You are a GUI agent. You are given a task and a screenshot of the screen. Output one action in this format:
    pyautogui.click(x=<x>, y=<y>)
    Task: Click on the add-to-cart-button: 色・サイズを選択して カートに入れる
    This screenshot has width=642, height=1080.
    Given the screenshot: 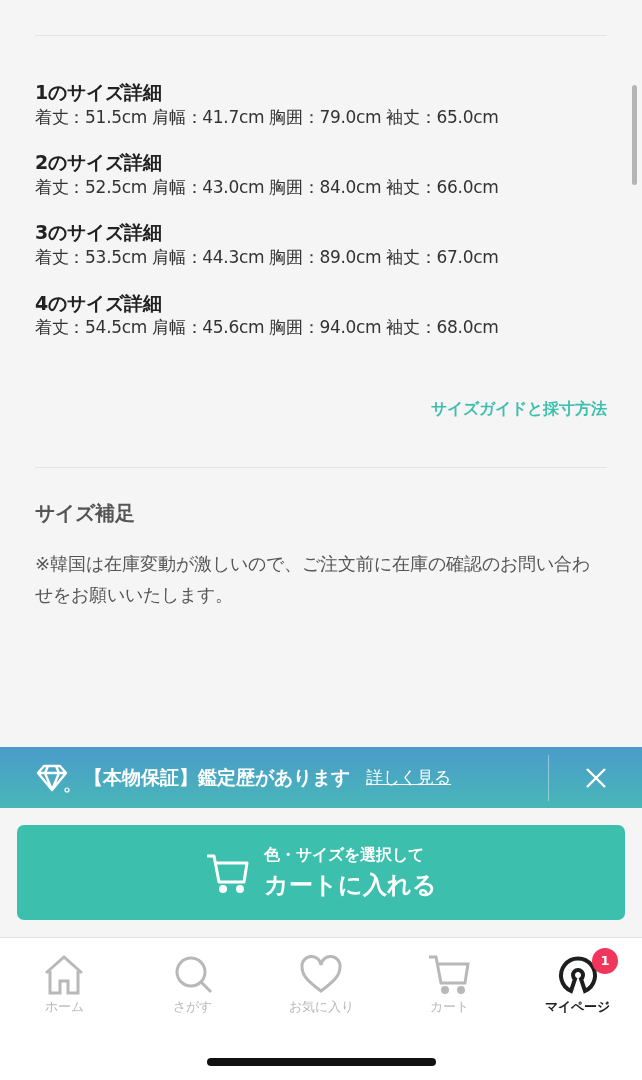 What is the action you would take?
    pyautogui.click(x=321, y=872)
    